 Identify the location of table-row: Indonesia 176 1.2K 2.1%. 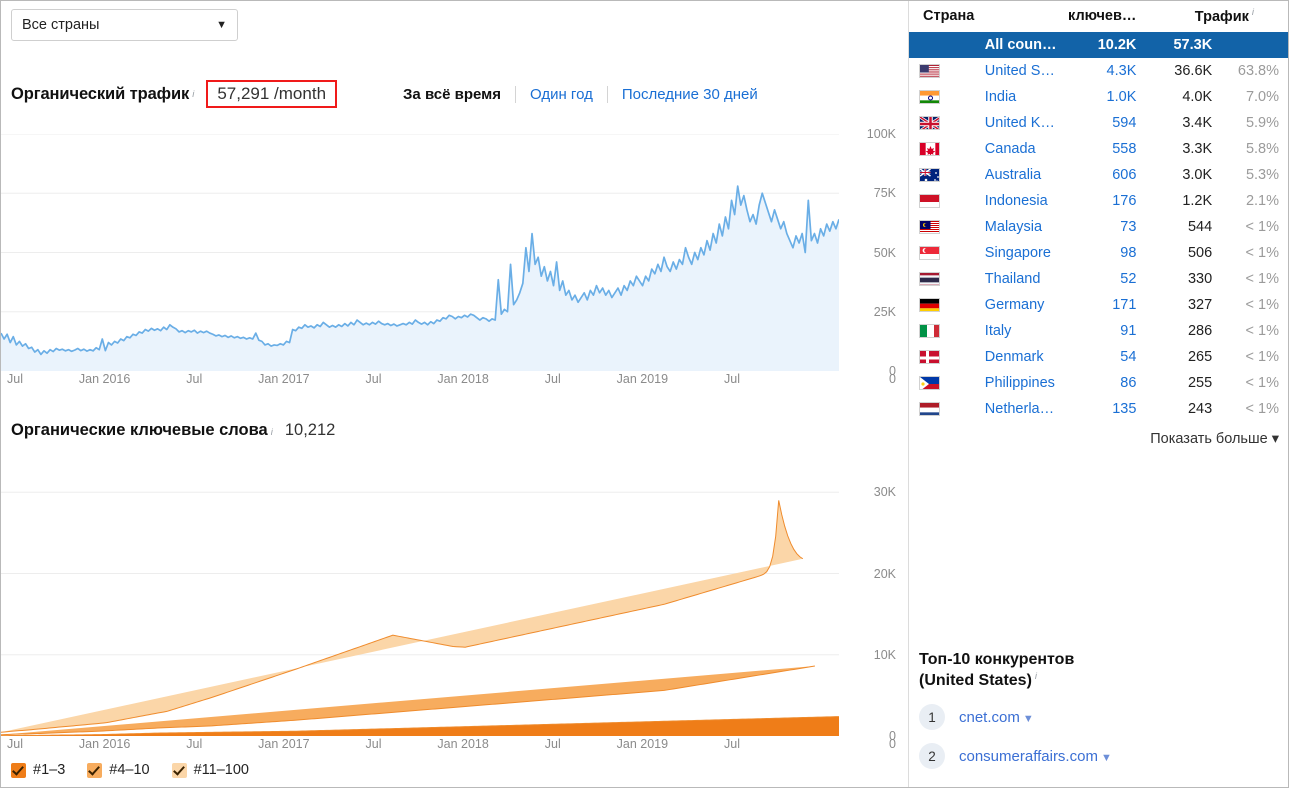
(1098, 201).